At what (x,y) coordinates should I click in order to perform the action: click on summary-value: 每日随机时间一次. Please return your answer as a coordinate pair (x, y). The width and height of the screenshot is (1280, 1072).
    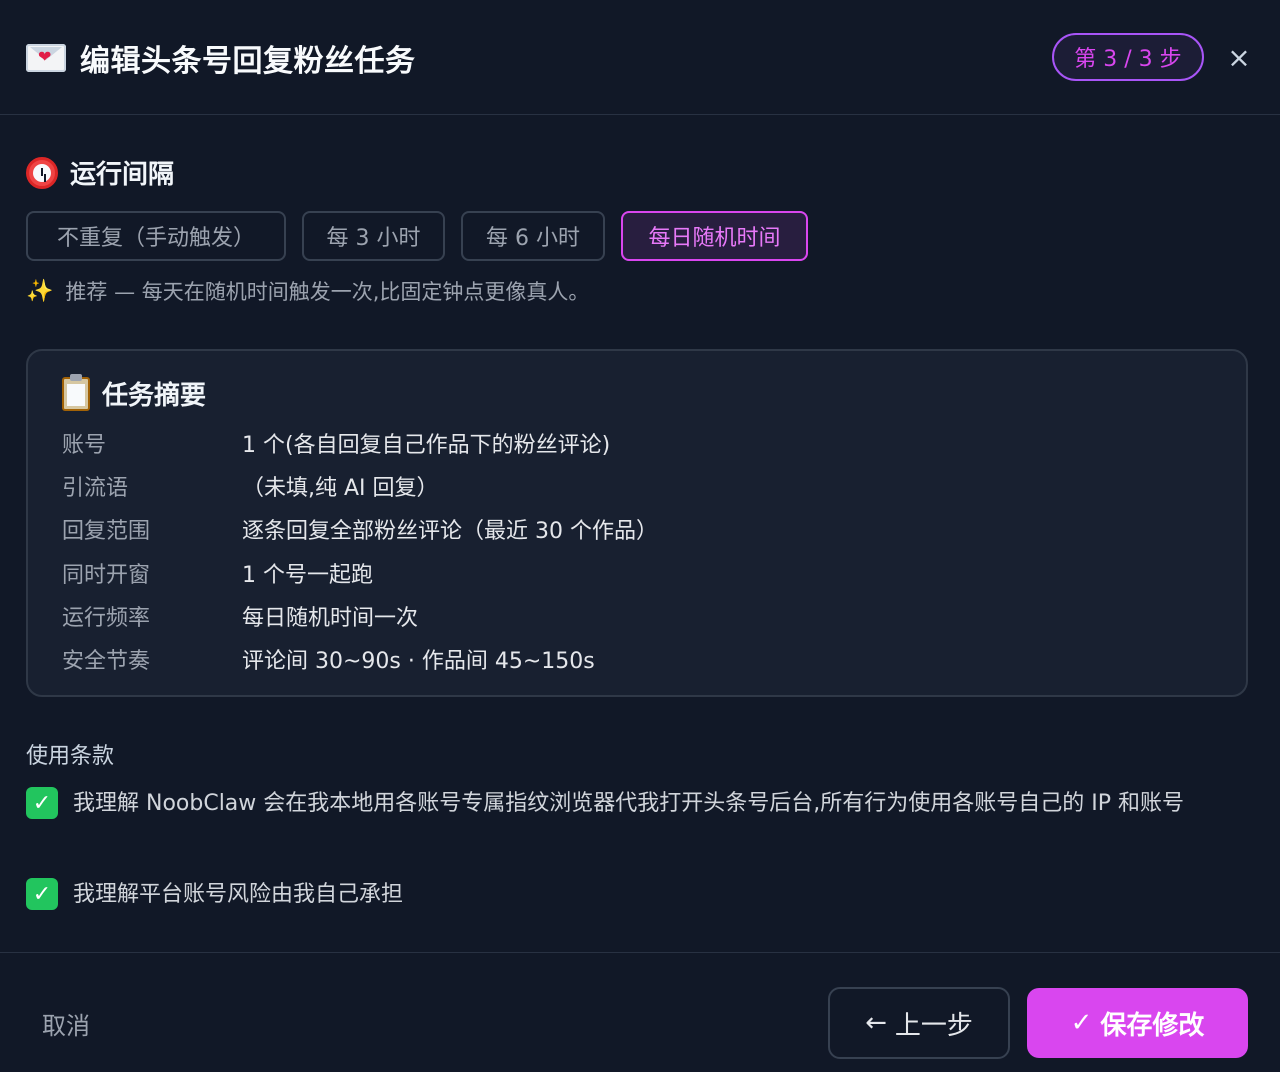
    Looking at the image, I should click on (330, 618).